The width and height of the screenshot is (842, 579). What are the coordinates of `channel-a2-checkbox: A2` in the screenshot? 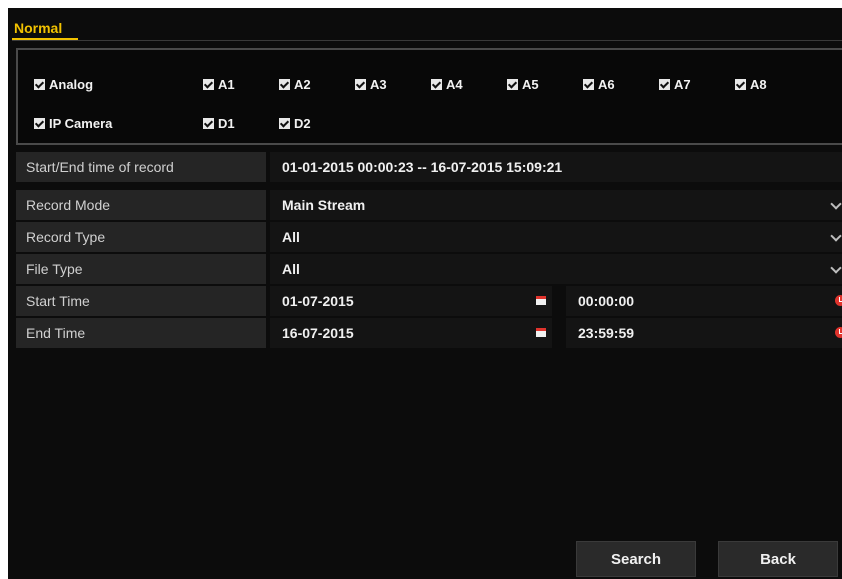 It's located at (295, 84).